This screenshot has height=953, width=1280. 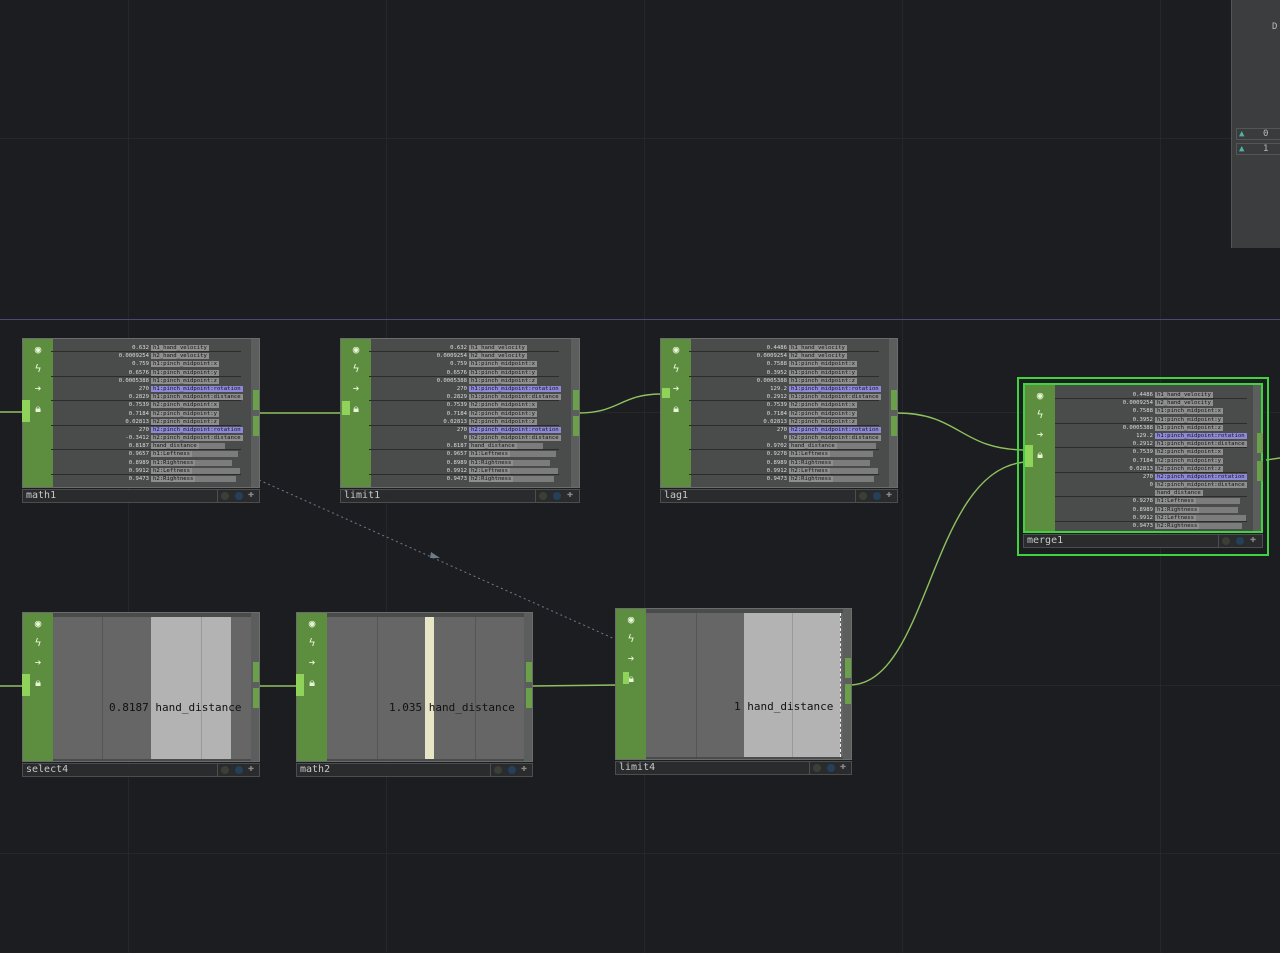 I want to click on node-name: math2, so click(x=315, y=770).